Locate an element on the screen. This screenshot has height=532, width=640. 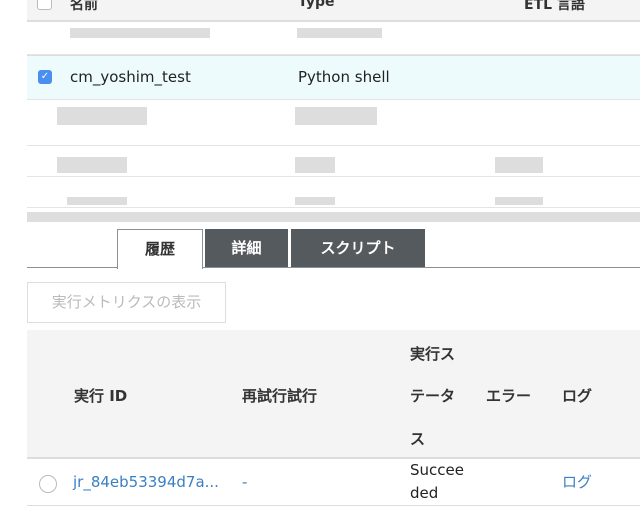
job-name: cm_yoshim_test is located at coordinates (130, 77).